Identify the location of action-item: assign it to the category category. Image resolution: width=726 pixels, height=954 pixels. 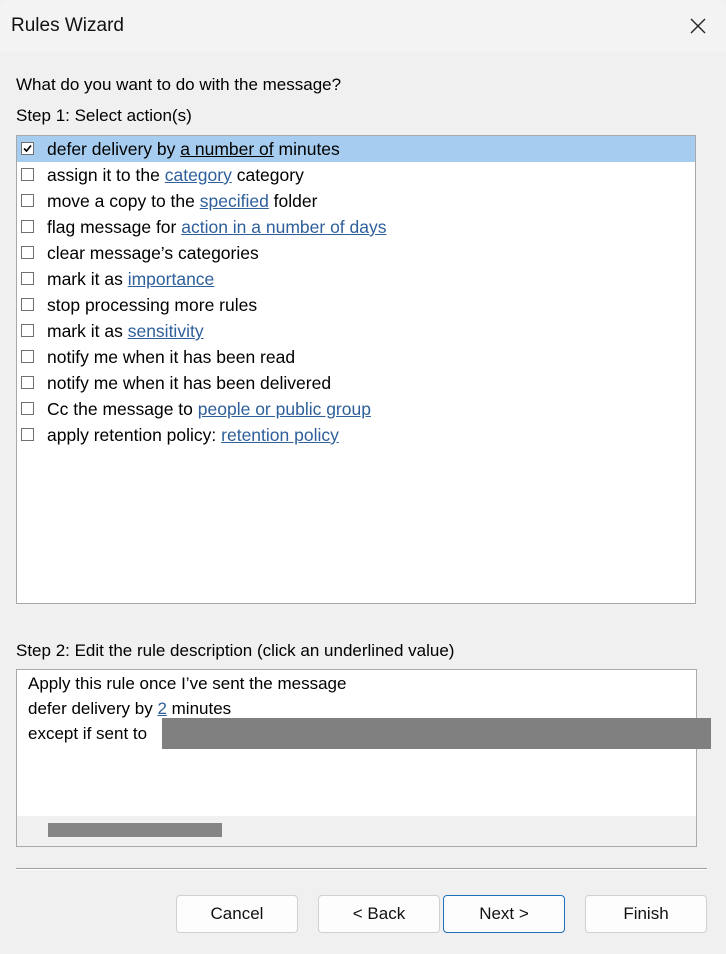
(356, 175).